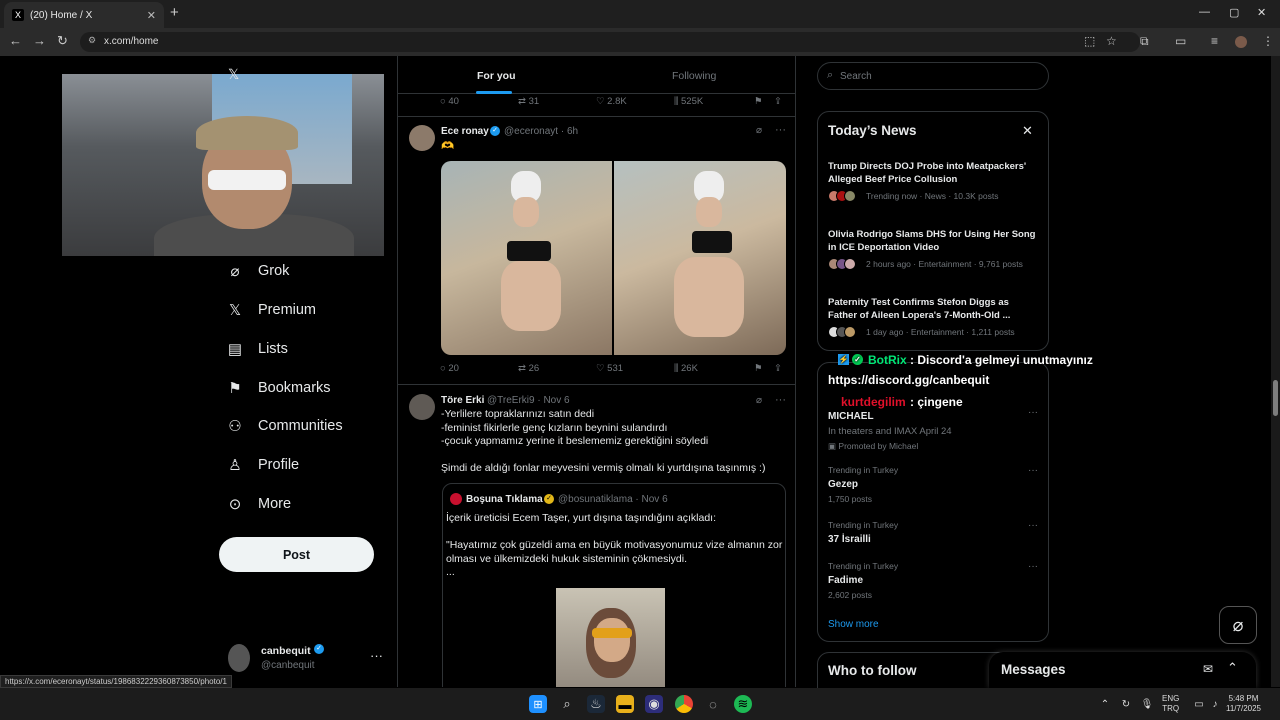 Image resolution: width=1280 pixels, height=720 pixels. What do you see at coordinates (688, 101) in the screenshot?
I see `views-button: ⫼ 525K` at bounding box center [688, 101].